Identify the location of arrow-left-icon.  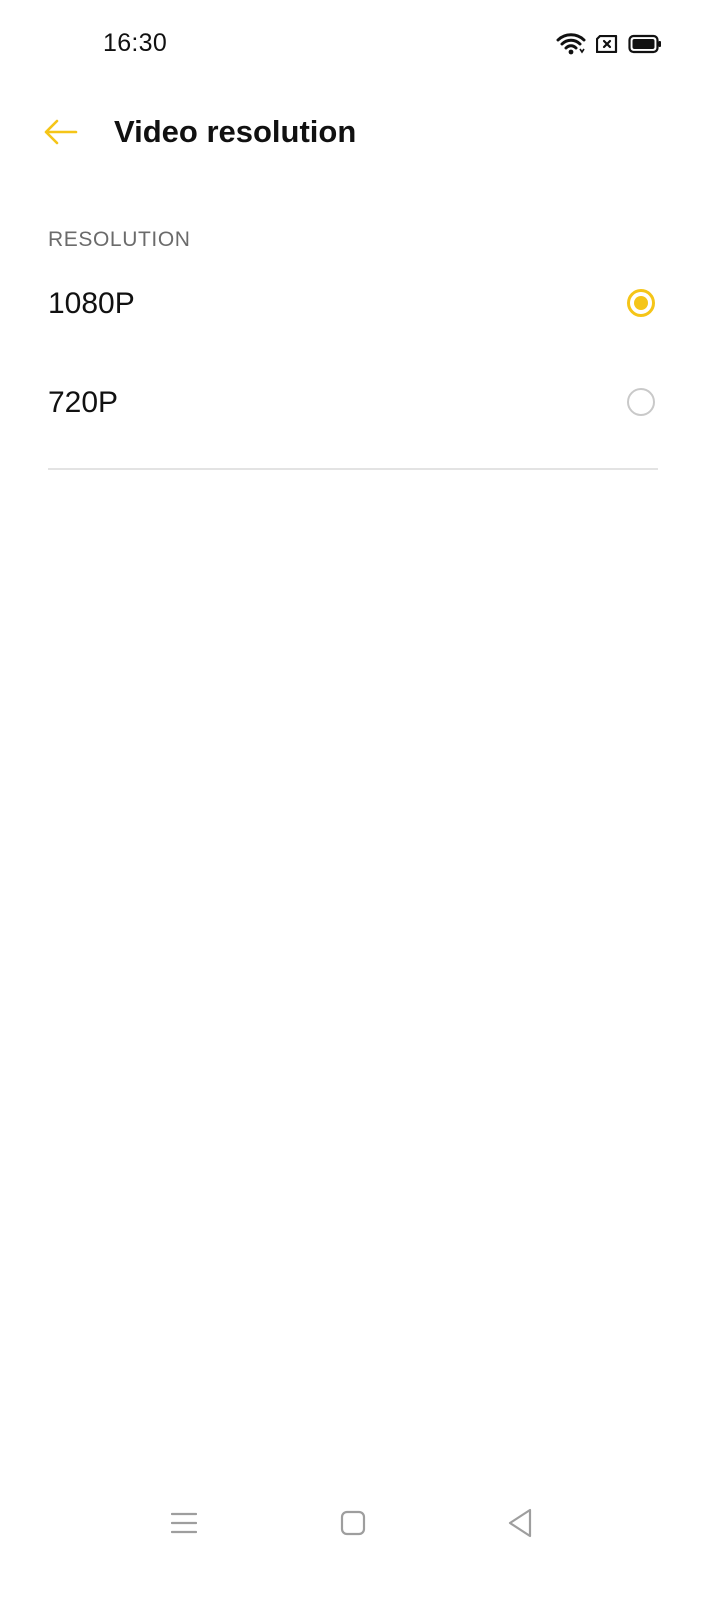
(60, 134).